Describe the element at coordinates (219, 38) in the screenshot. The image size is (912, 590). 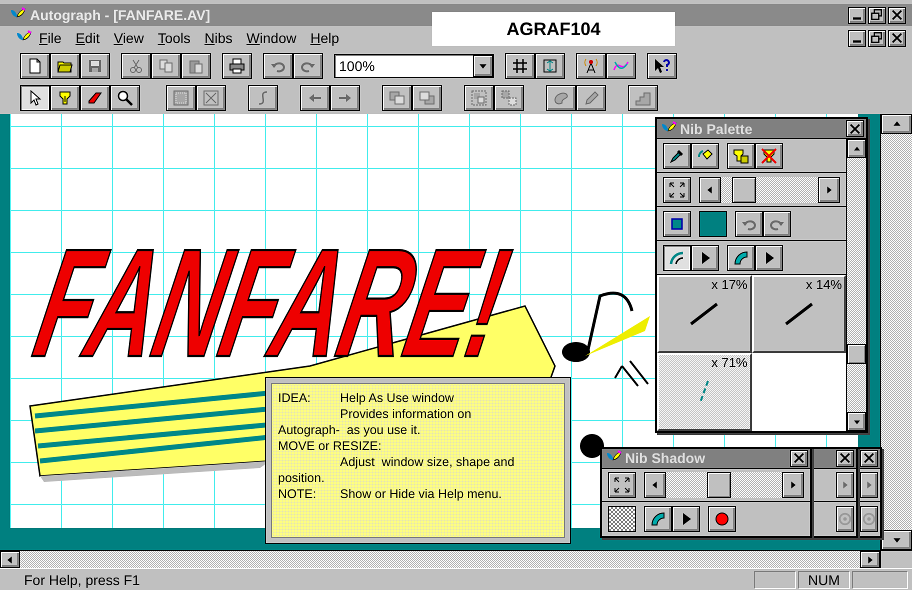
I see `menu-item: Nibs` at that location.